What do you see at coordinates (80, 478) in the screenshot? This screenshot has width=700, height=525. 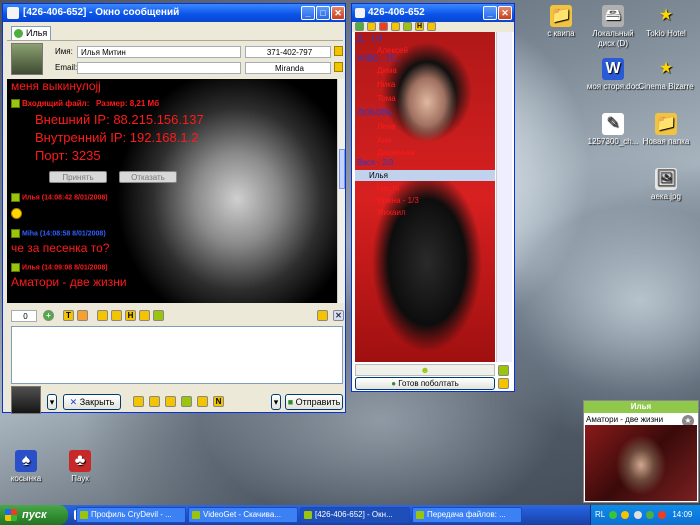 I see `desktop-icon-label: Паук` at bounding box center [80, 478].